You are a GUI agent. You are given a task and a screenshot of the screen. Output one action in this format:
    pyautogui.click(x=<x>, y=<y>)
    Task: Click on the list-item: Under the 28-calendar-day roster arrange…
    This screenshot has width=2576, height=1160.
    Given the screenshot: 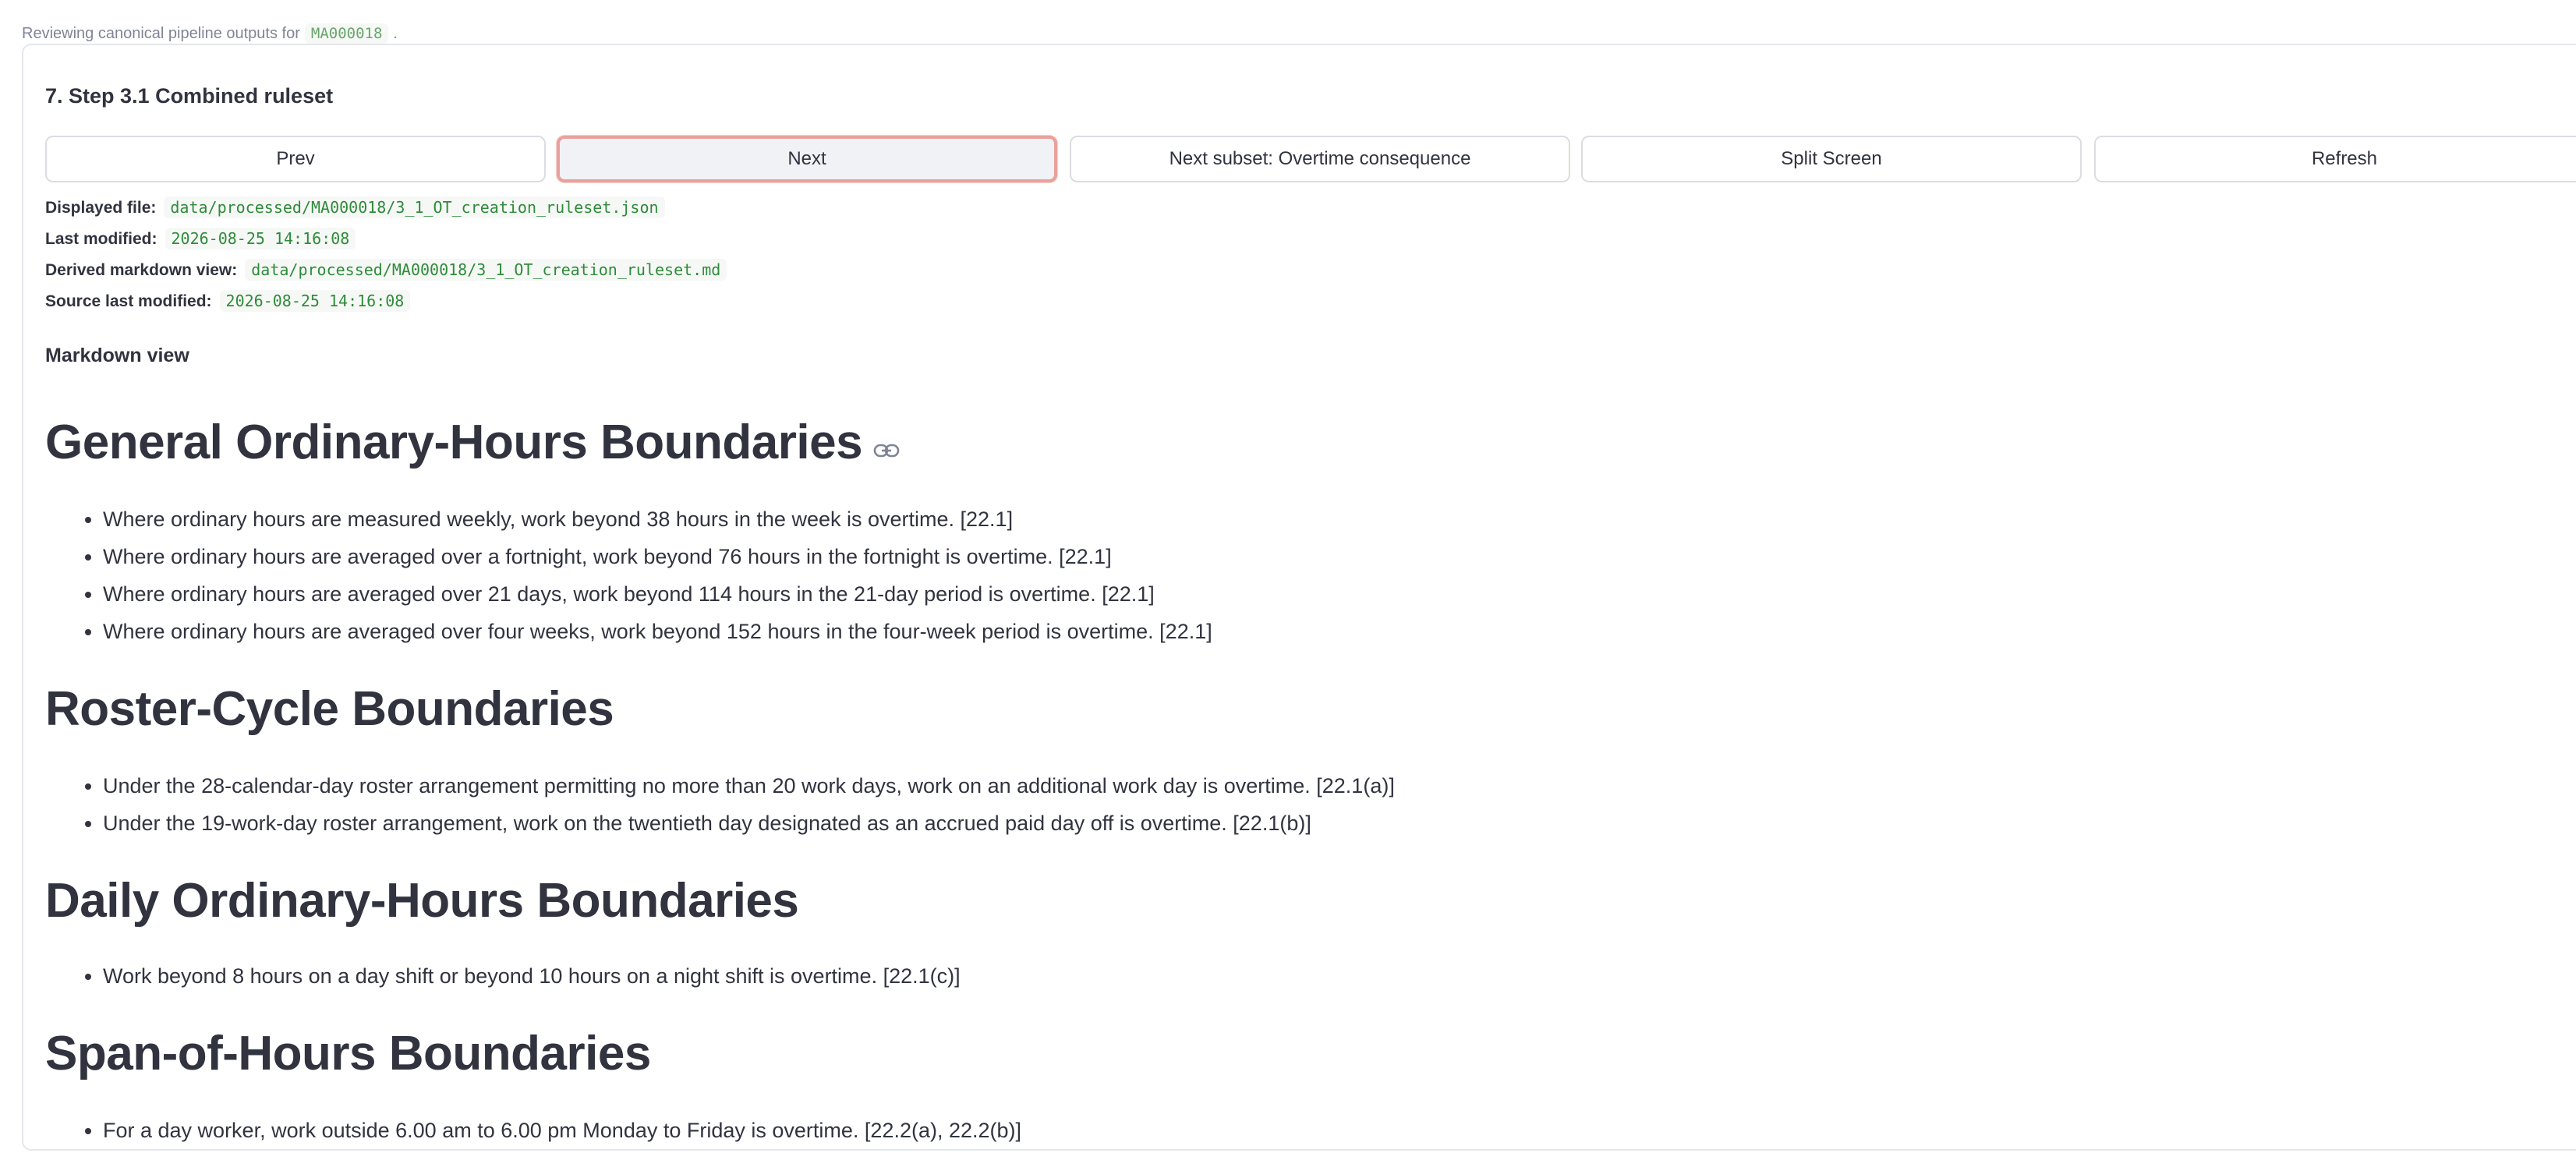 What is the action you would take?
    pyautogui.click(x=749, y=786)
    